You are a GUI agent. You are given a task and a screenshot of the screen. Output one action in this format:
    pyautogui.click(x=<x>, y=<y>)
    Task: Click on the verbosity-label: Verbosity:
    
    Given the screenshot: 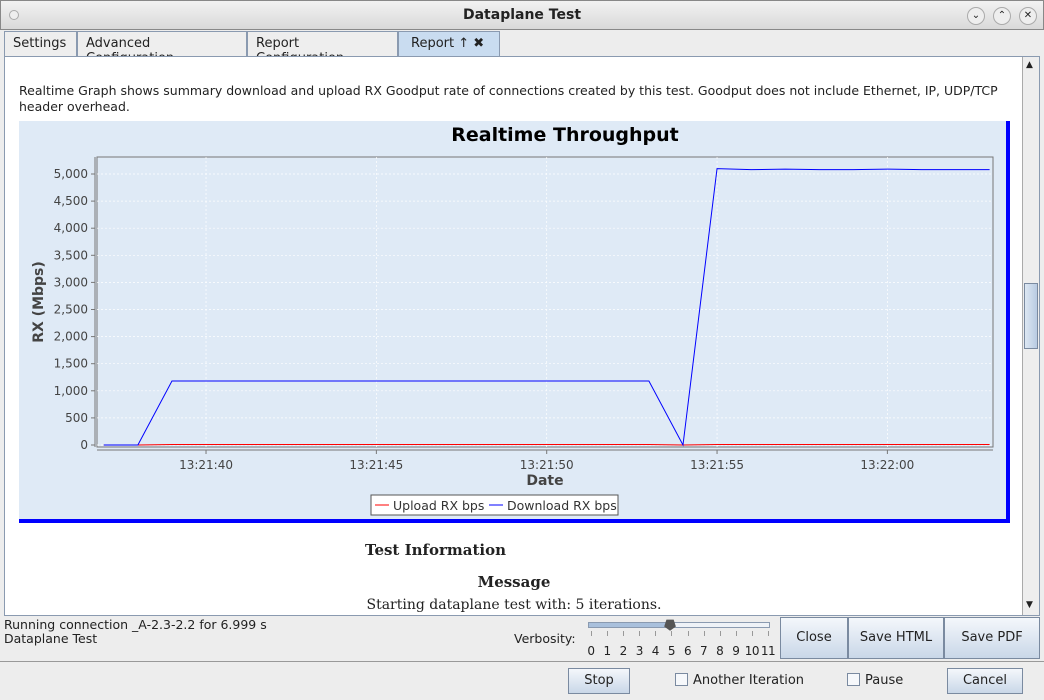 What is the action you would take?
    pyautogui.click(x=545, y=638)
    